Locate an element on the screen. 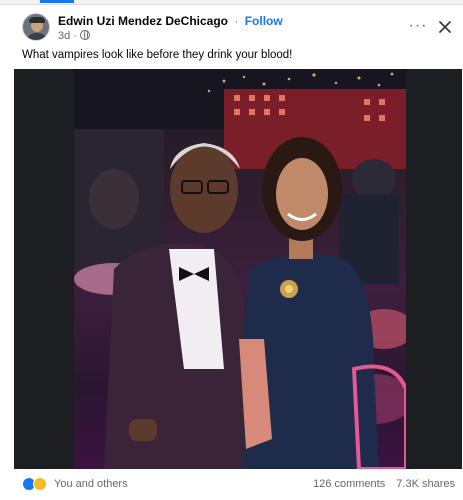  author-line: Edwin Uzi Mendez DeChicago · Follow is located at coordinates (170, 21).